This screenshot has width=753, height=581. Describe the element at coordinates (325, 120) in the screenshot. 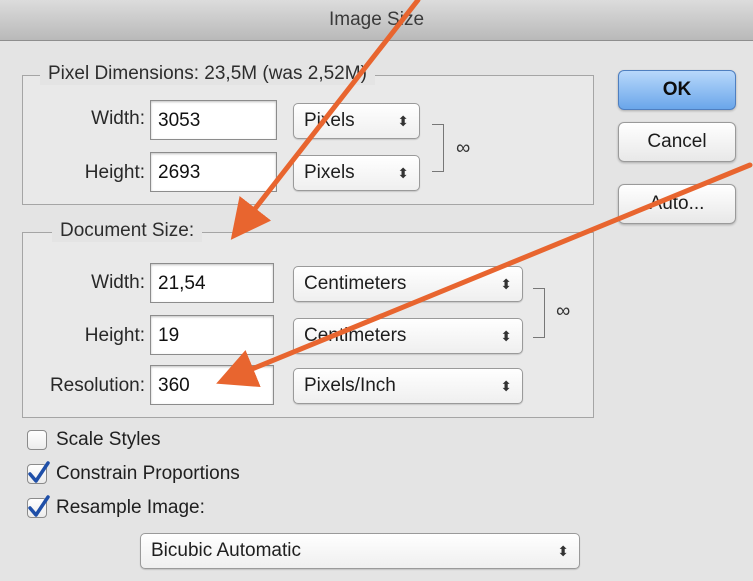

I see `annotation-arrow` at that location.